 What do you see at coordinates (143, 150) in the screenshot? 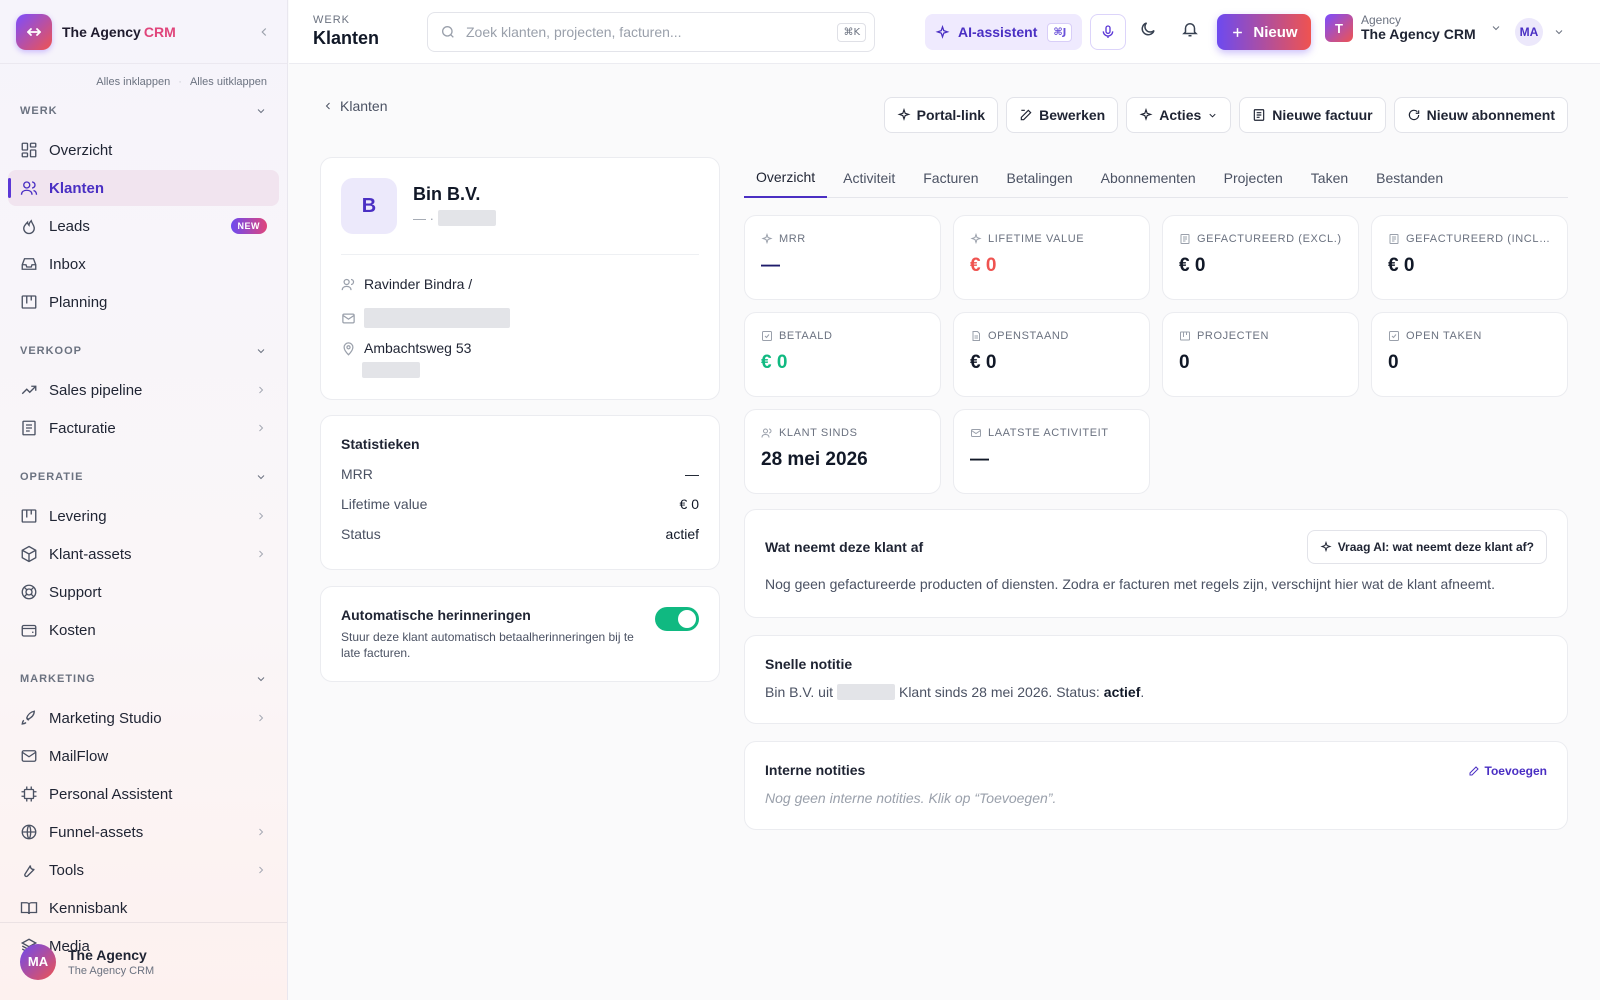
I see `sidebar-item-overzicht: Overzicht` at bounding box center [143, 150].